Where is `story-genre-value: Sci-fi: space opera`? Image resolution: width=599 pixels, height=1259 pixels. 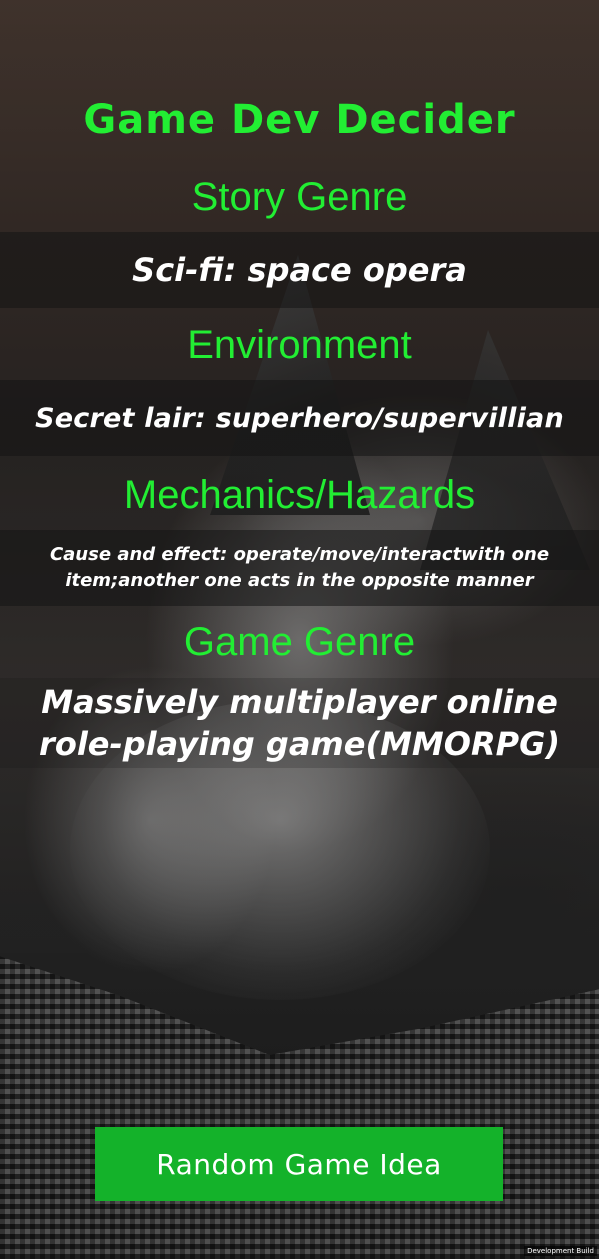 story-genre-value: Sci-fi: space opera is located at coordinates (299, 270).